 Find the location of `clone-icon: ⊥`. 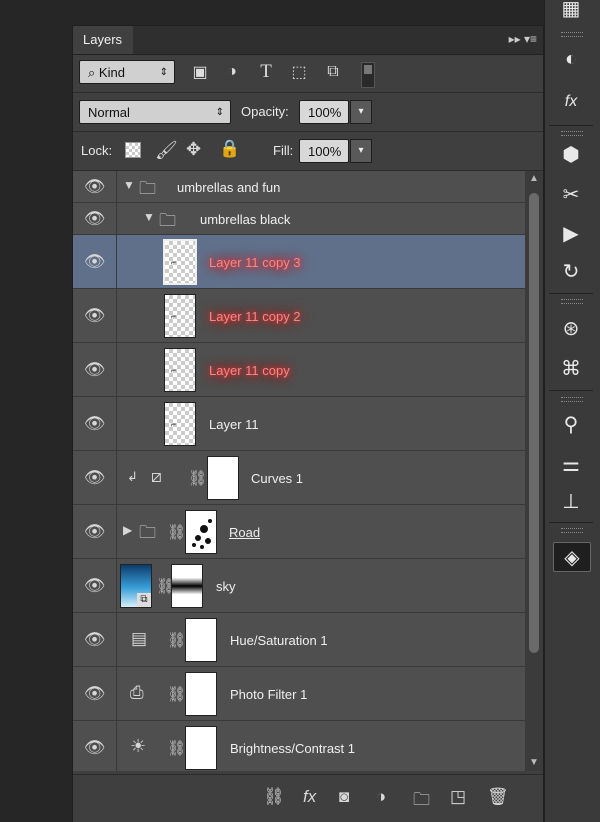

clone-icon: ⊥ is located at coordinates (571, 501).